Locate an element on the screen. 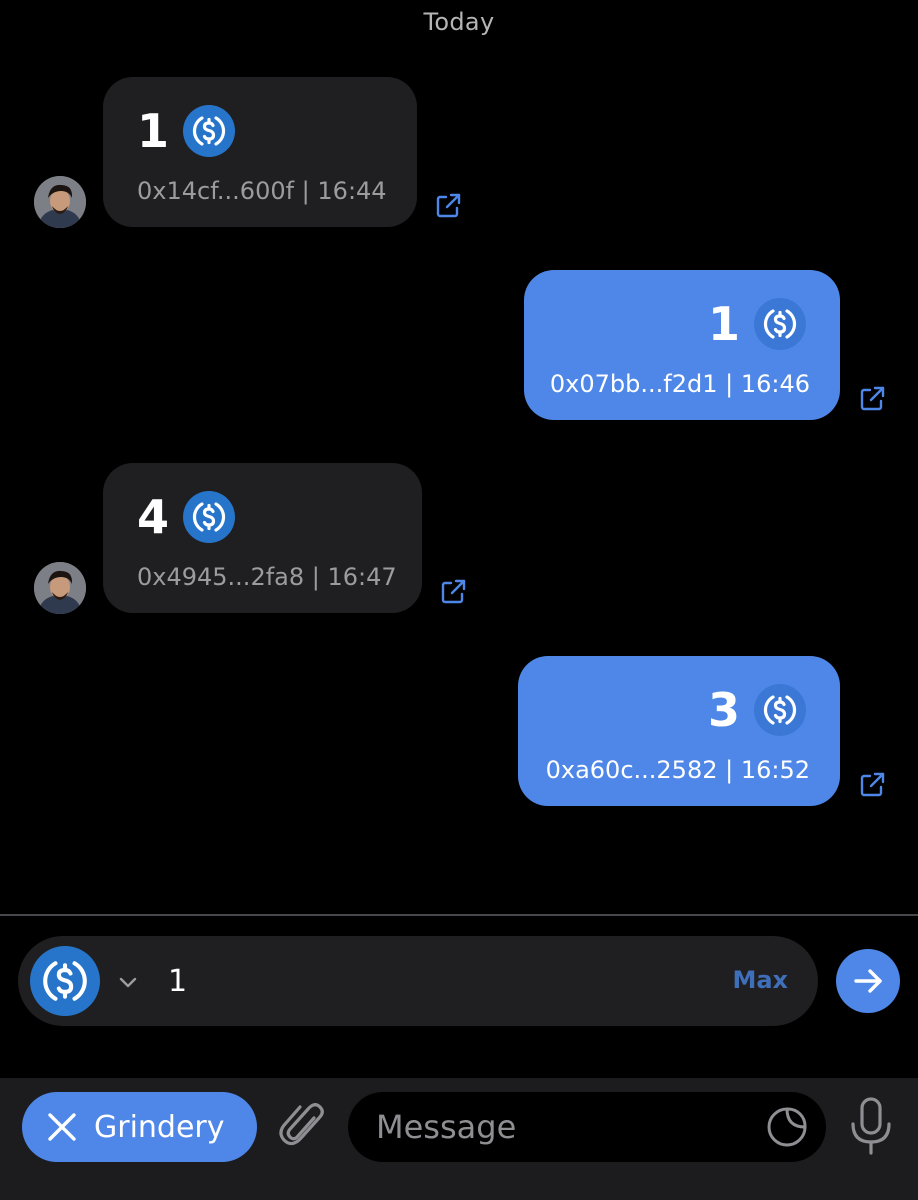  transaction-meta: 0x4945...2fa8 | 16:47 is located at coordinates (267, 577).